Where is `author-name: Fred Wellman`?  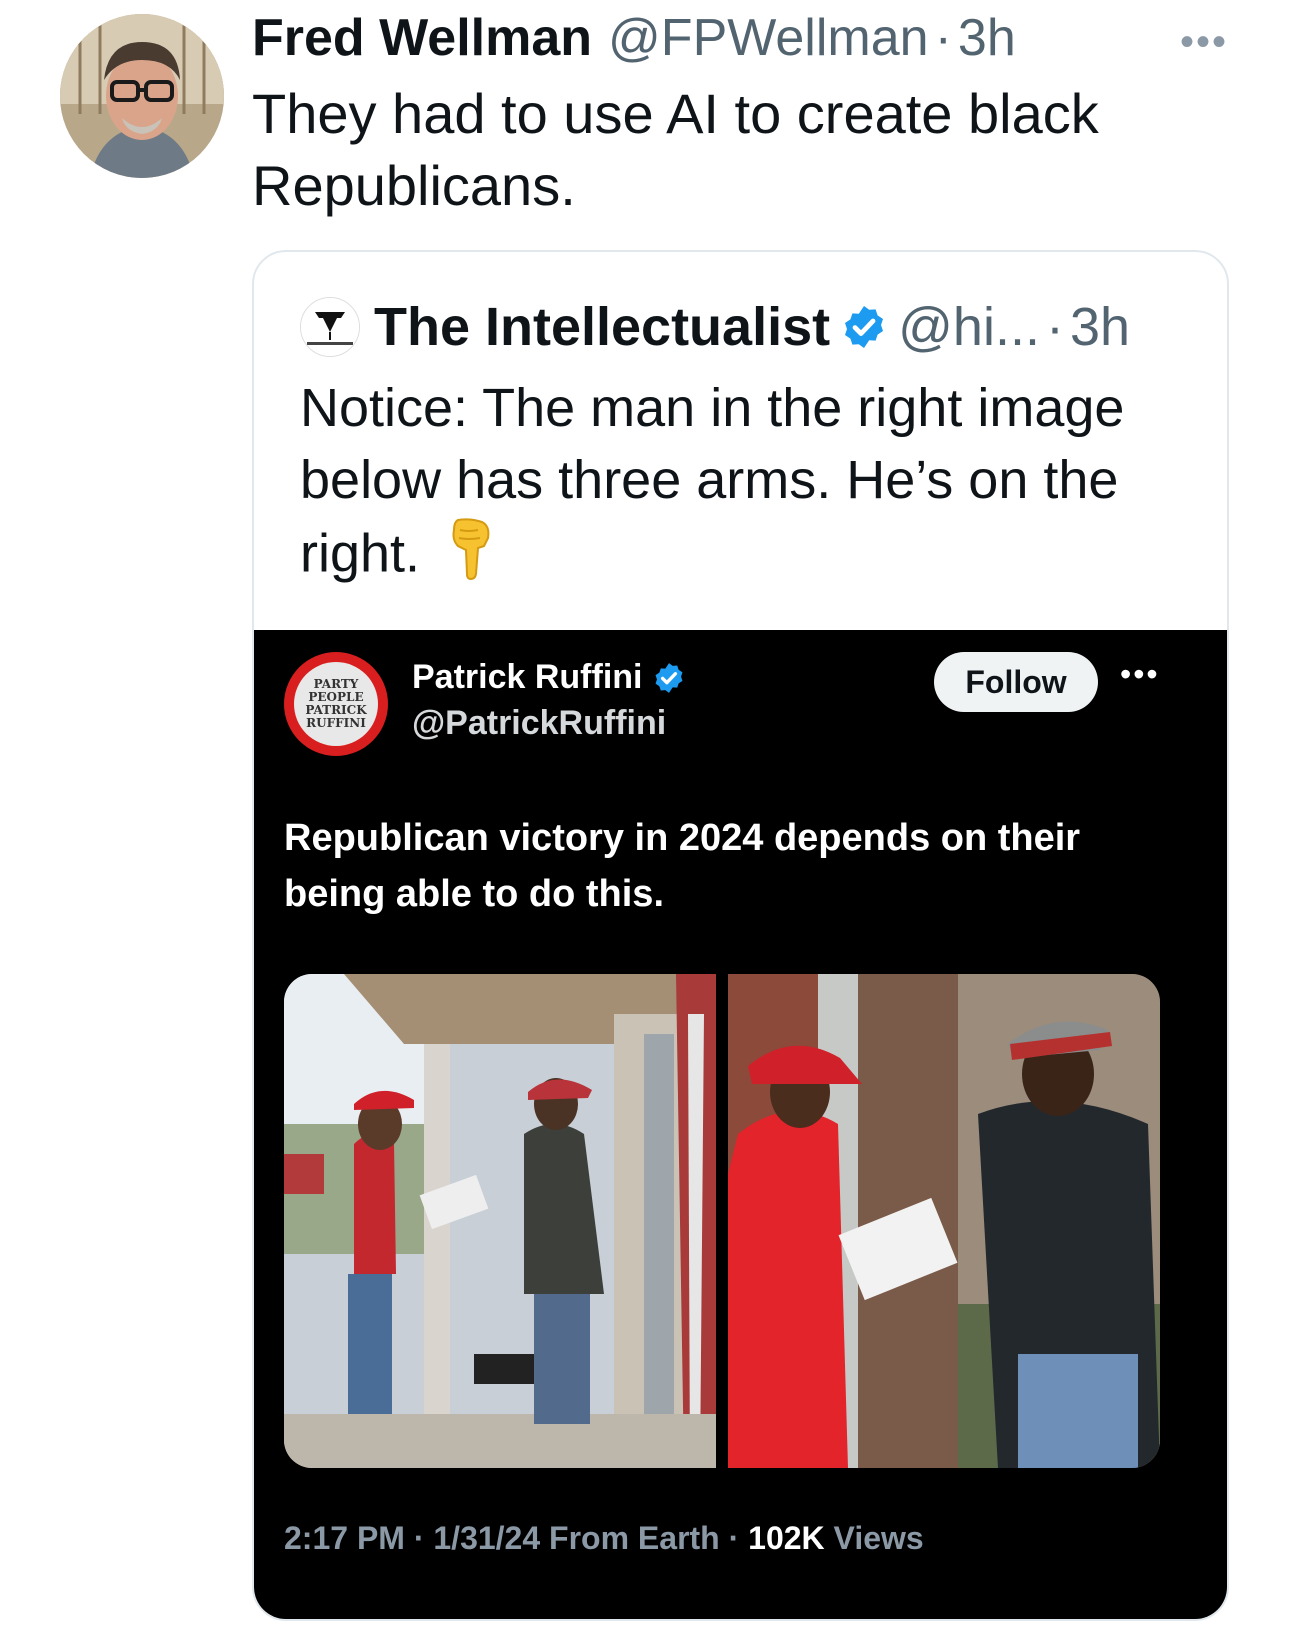
author-name: Fred Wellman is located at coordinates (422, 38).